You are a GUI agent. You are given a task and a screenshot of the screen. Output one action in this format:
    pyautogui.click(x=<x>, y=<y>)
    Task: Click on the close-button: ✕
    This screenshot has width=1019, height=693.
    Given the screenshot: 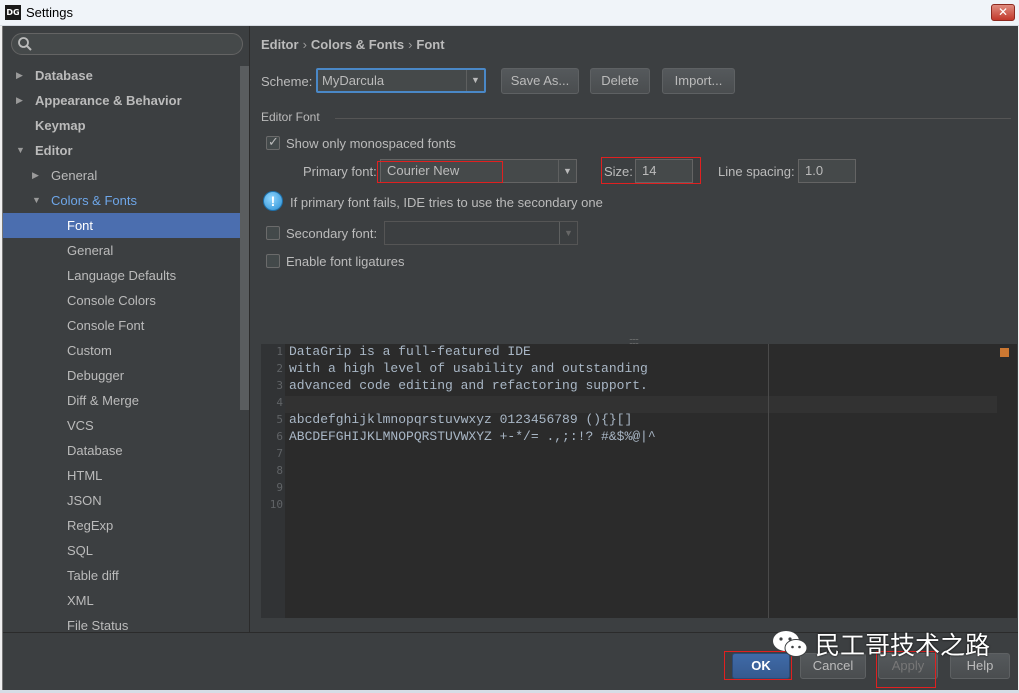 What is the action you would take?
    pyautogui.click(x=1003, y=12)
    